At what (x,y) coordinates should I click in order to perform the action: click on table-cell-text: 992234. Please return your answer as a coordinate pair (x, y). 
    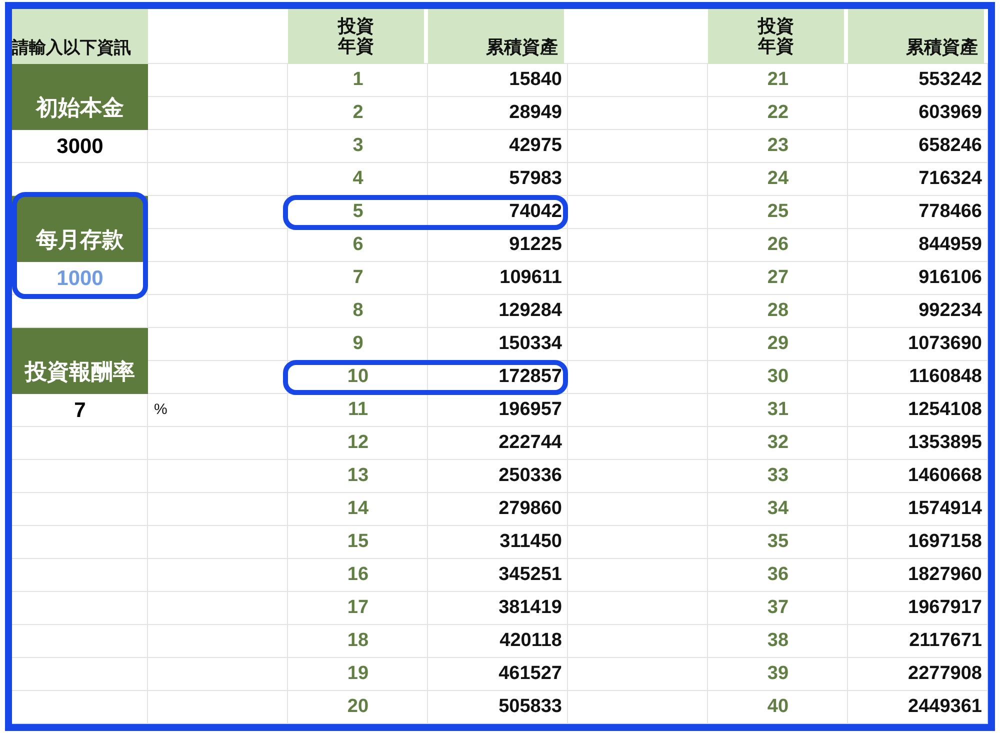
    Looking at the image, I should click on (950, 311).